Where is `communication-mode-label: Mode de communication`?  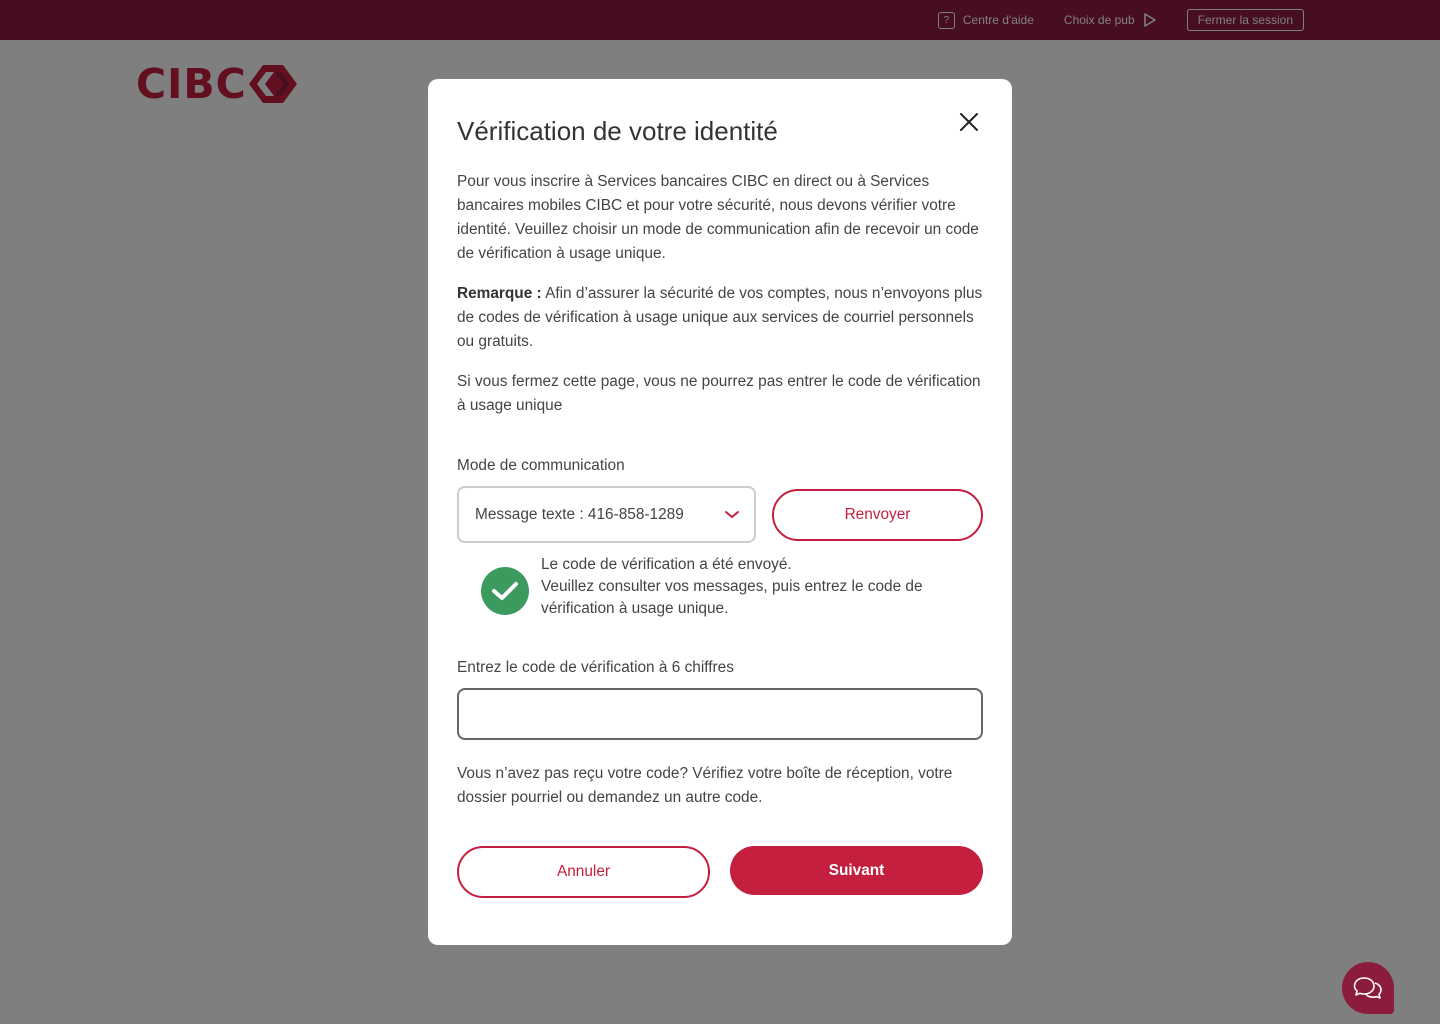 communication-mode-label: Mode de communication is located at coordinates (541, 465).